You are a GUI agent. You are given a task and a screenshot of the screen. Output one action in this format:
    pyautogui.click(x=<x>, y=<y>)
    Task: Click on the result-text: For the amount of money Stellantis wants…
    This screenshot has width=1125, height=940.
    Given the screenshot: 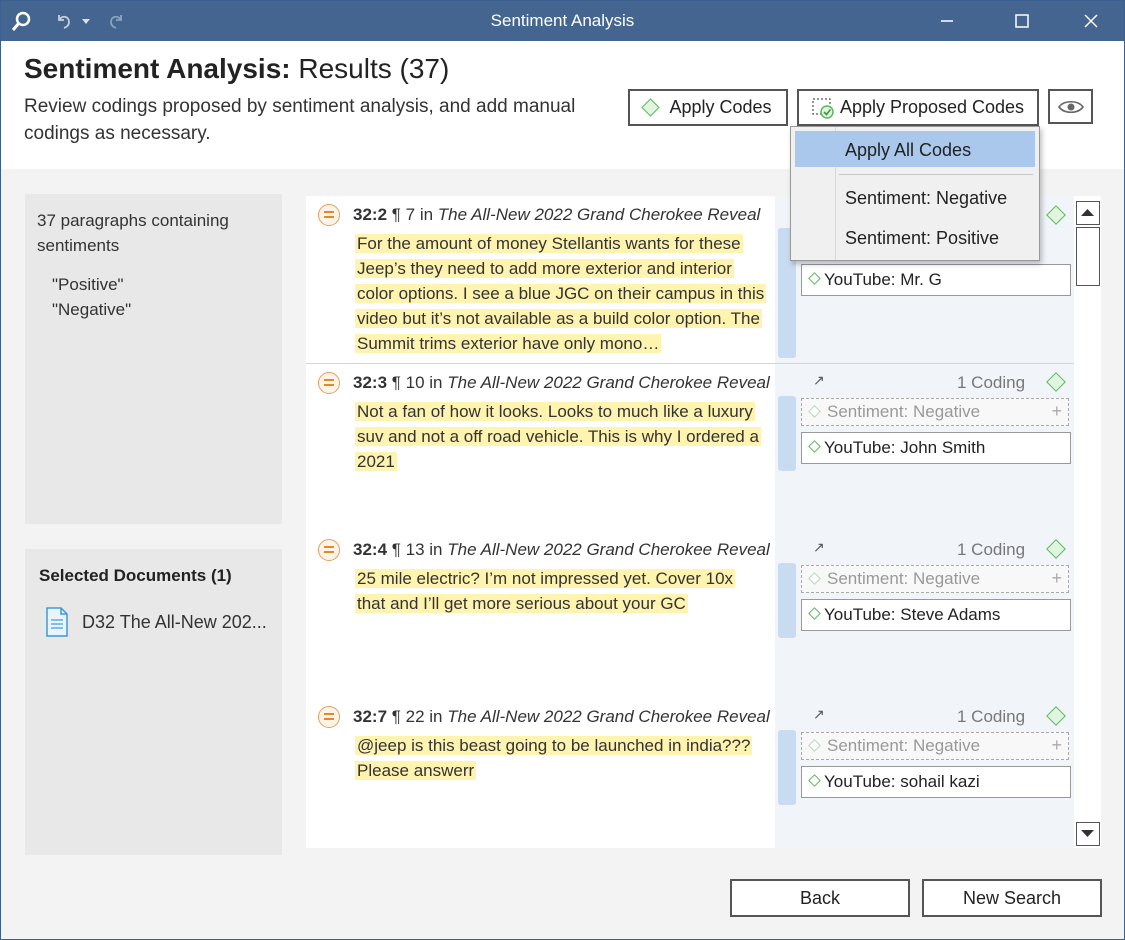 What is the action you would take?
    pyautogui.click(x=561, y=293)
    